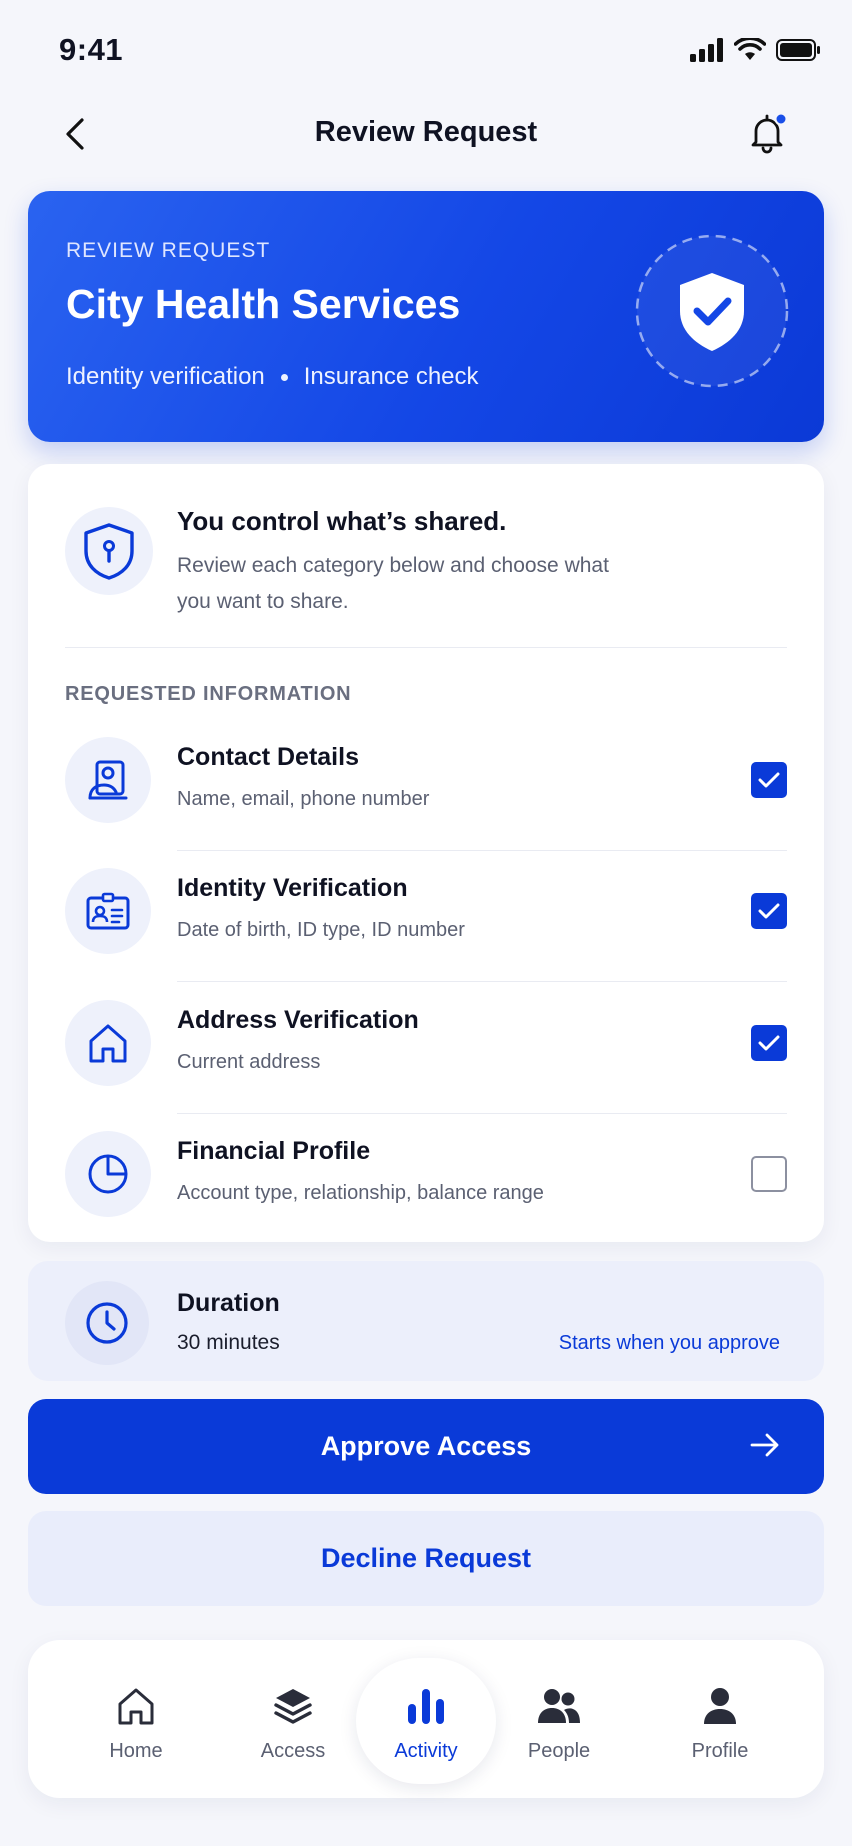  I want to click on decline-label: Decline Request, so click(426, 1558).